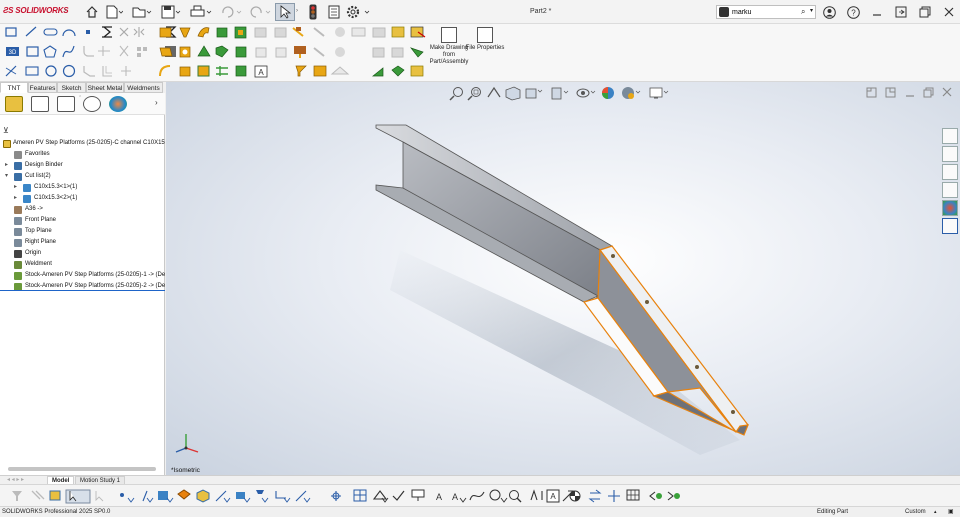 This screenshot has width=960, height=517. Describe the element at coordinates (281, 52) in the screenshot. I see `curves-icon` at that location.